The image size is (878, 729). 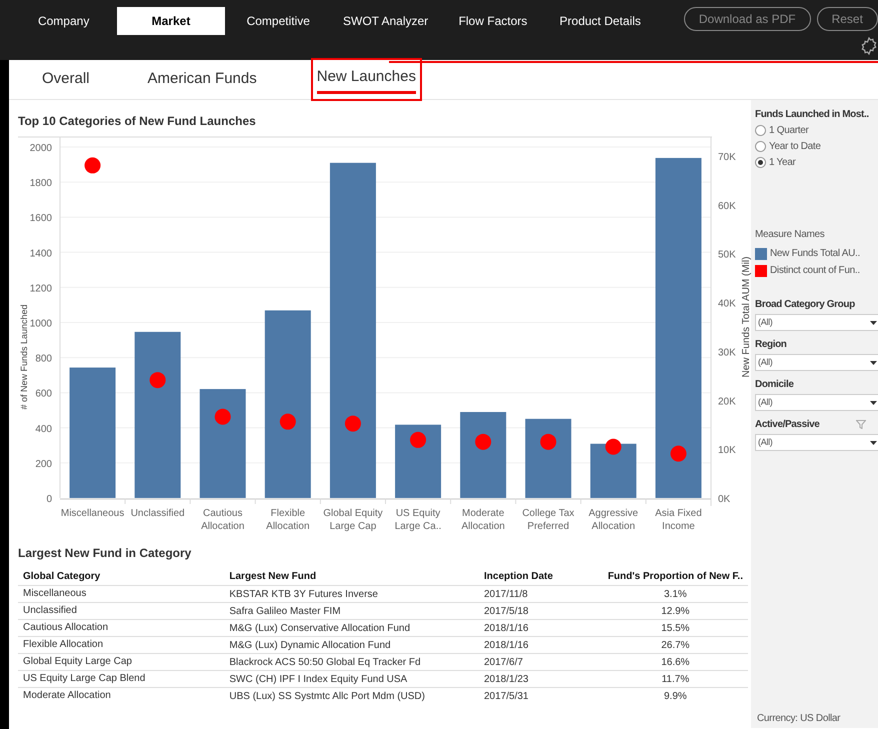 I want to click on column-header: Global Category, so click(x=121, y=577).